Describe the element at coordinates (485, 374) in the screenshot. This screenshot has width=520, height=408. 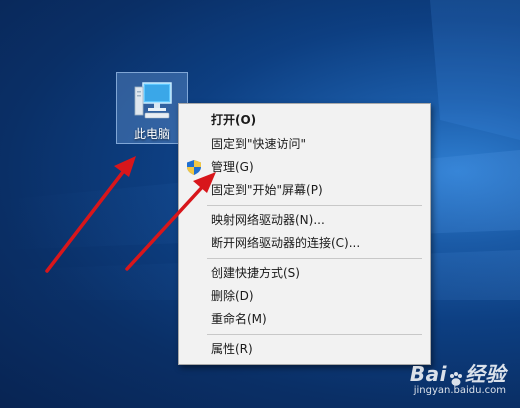
I see `watermark-brand-right: 经验` at that location.